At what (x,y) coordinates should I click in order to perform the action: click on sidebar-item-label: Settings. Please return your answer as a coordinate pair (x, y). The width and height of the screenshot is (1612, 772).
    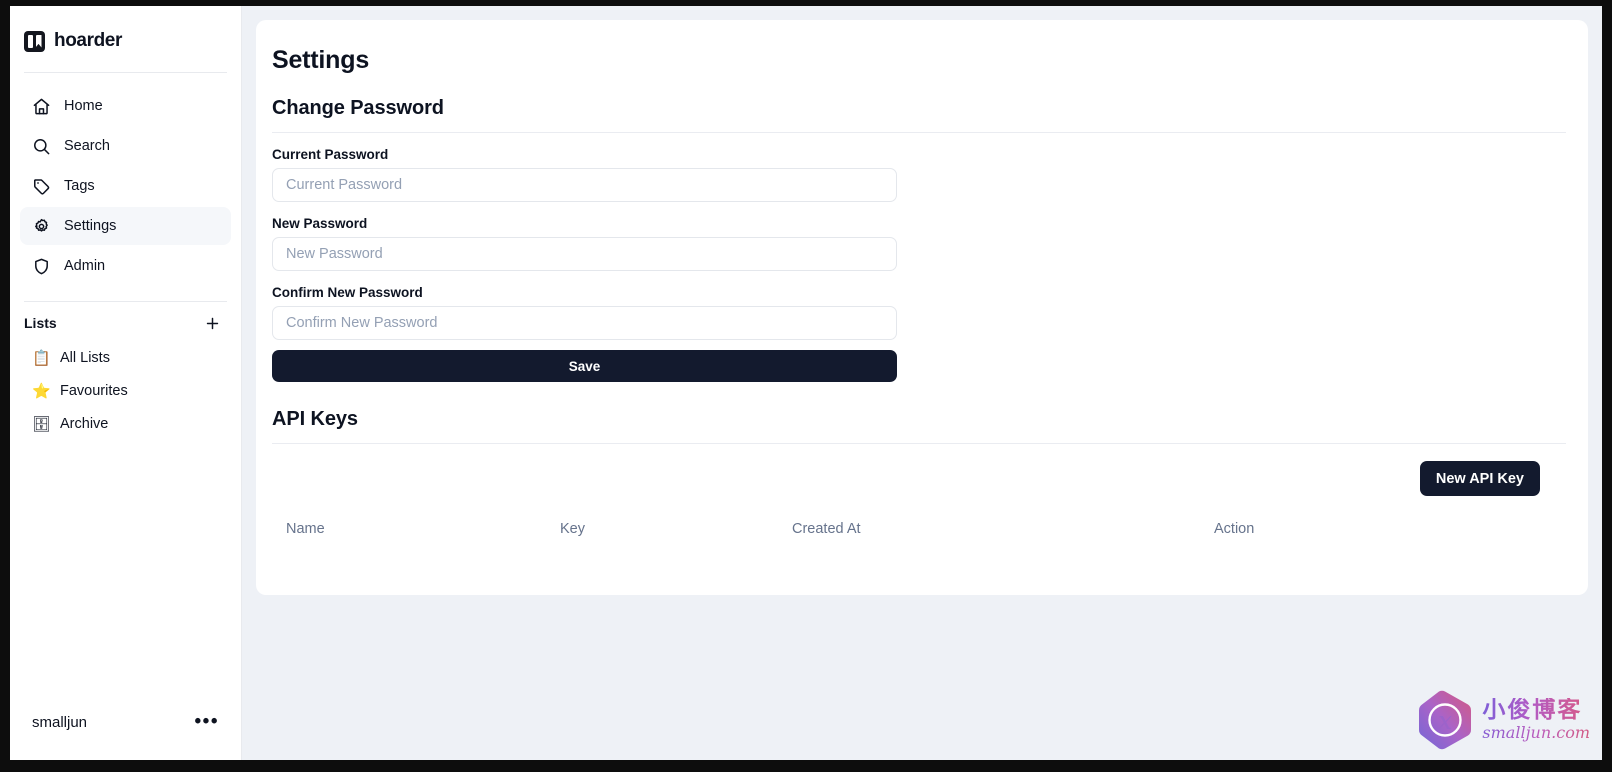
    Looking at the image, I should click on (90, 226).